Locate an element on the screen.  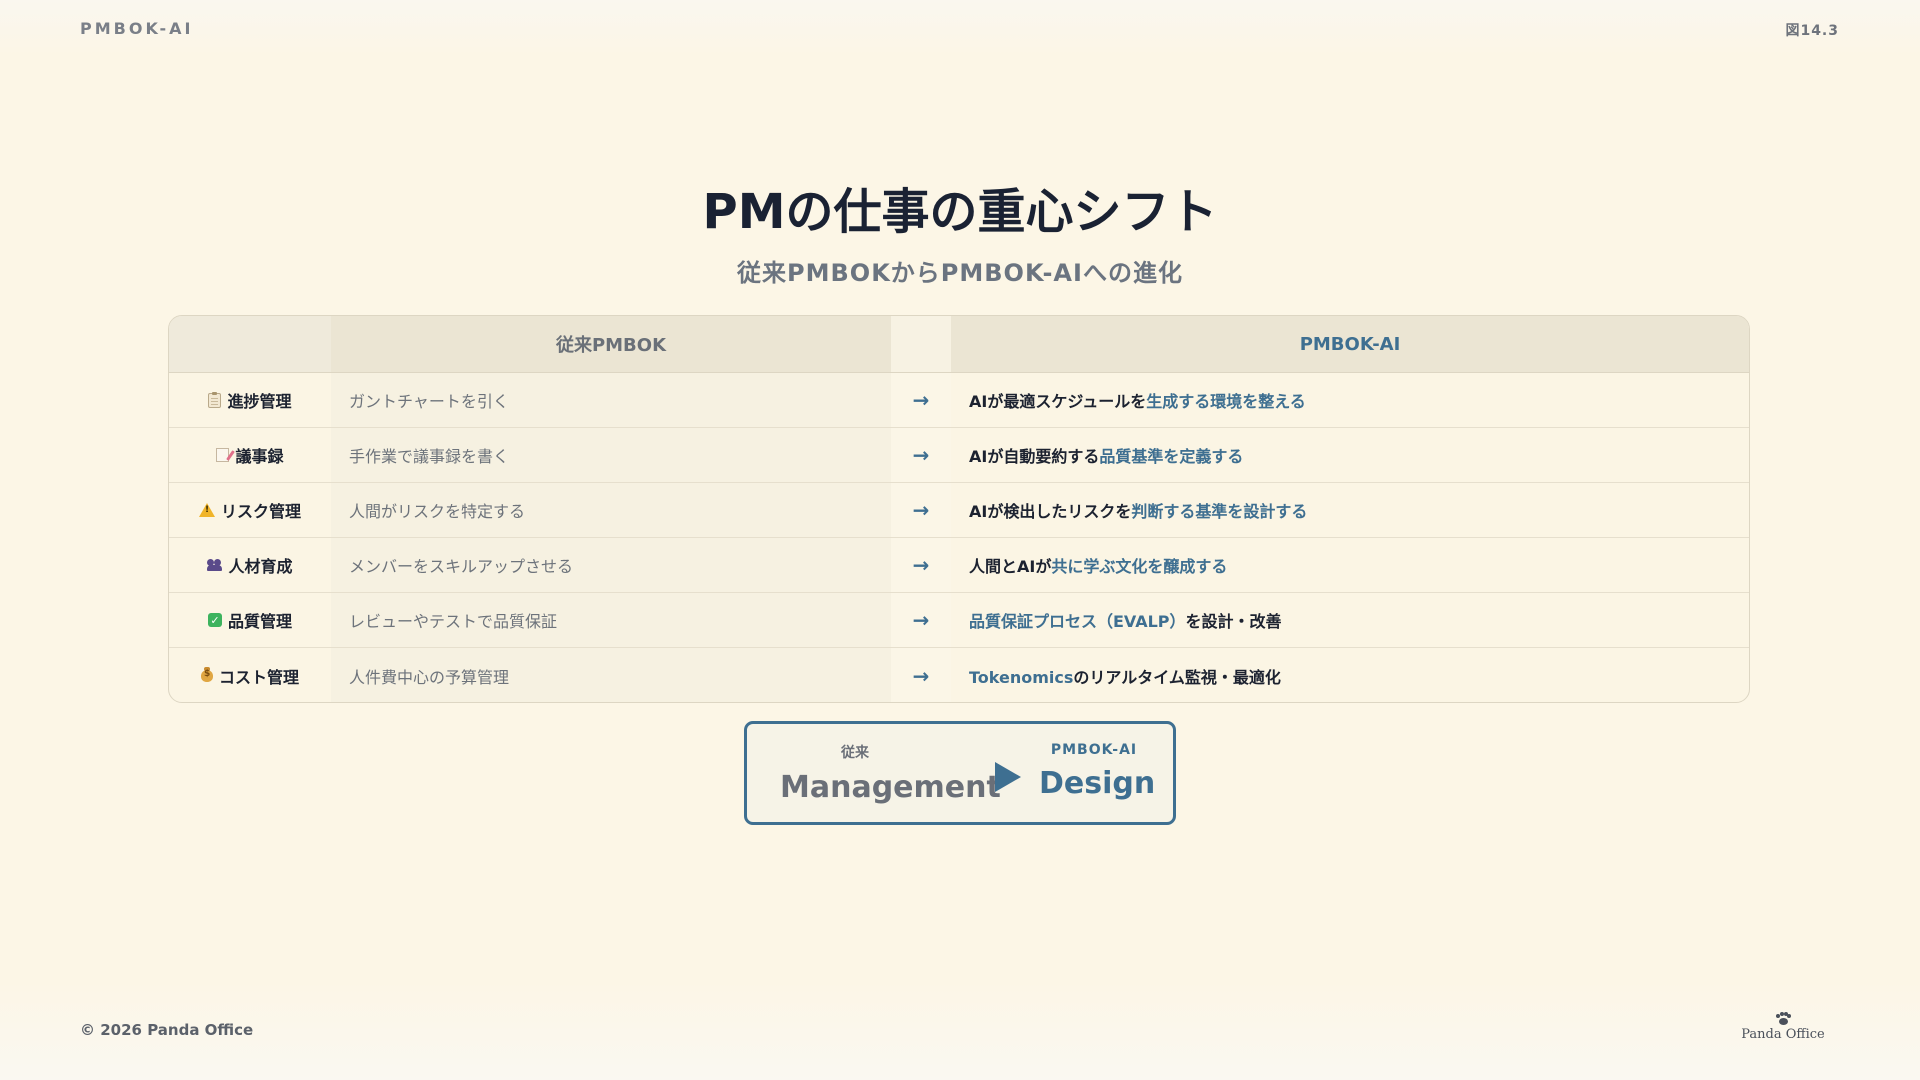
row-ai: 人間とAIが共に学ぶ文化を醸成する is located at coordinates (1098, 566).